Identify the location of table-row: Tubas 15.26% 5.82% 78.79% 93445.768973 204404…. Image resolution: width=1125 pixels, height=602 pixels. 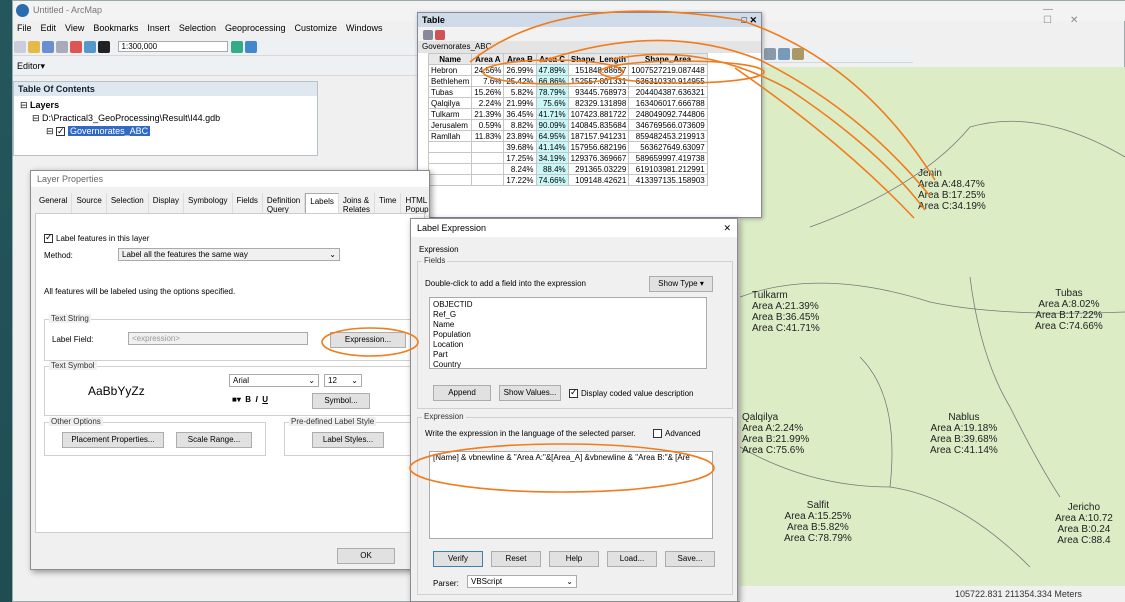
(567, 92).